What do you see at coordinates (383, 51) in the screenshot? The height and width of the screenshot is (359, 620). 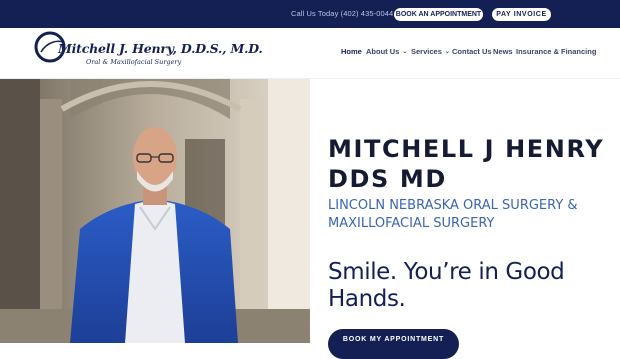 I see `nav-about-us-label: About Us` at bounding box center [383, 51].